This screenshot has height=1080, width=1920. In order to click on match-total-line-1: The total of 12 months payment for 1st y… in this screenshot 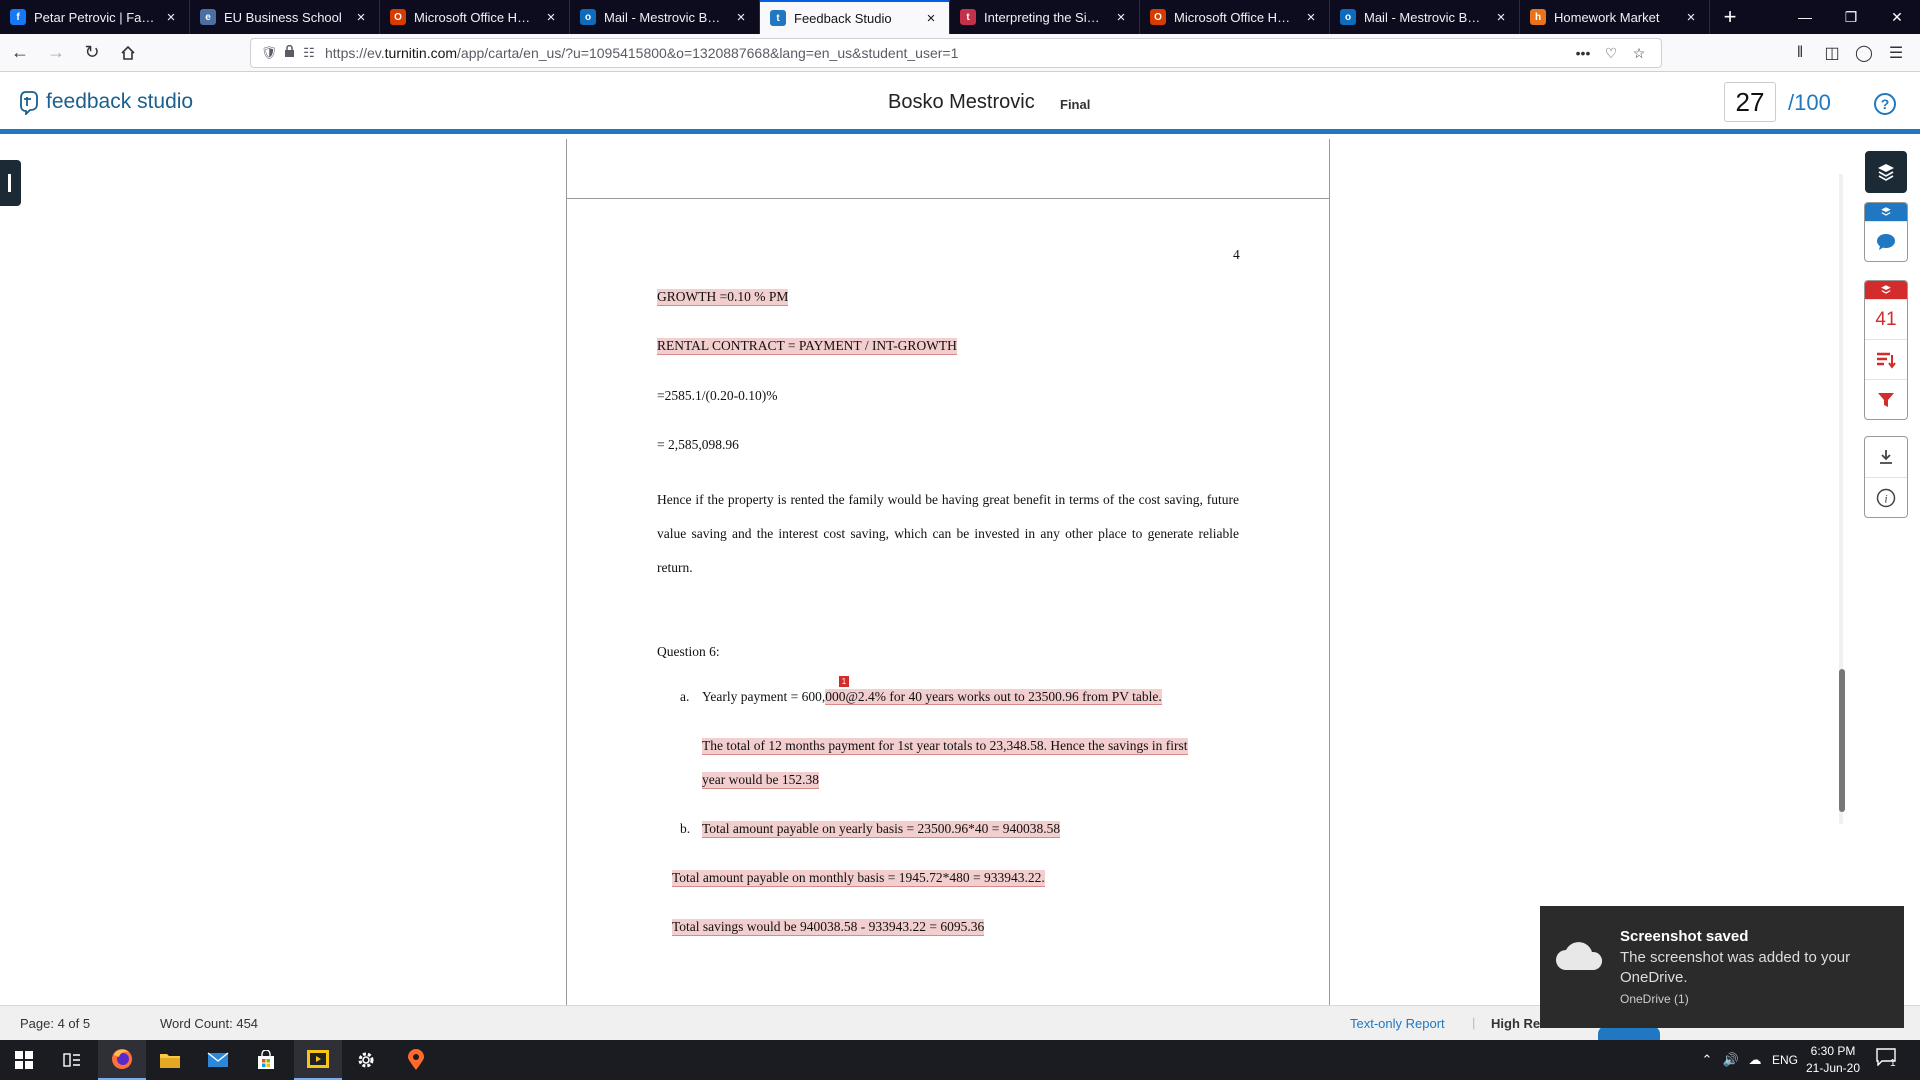, I will do `click(945, 746)`.